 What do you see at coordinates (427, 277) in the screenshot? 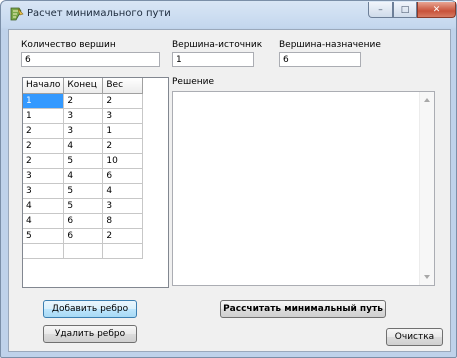
I see `scroll-down-icon` at bounding box center [427, 277].